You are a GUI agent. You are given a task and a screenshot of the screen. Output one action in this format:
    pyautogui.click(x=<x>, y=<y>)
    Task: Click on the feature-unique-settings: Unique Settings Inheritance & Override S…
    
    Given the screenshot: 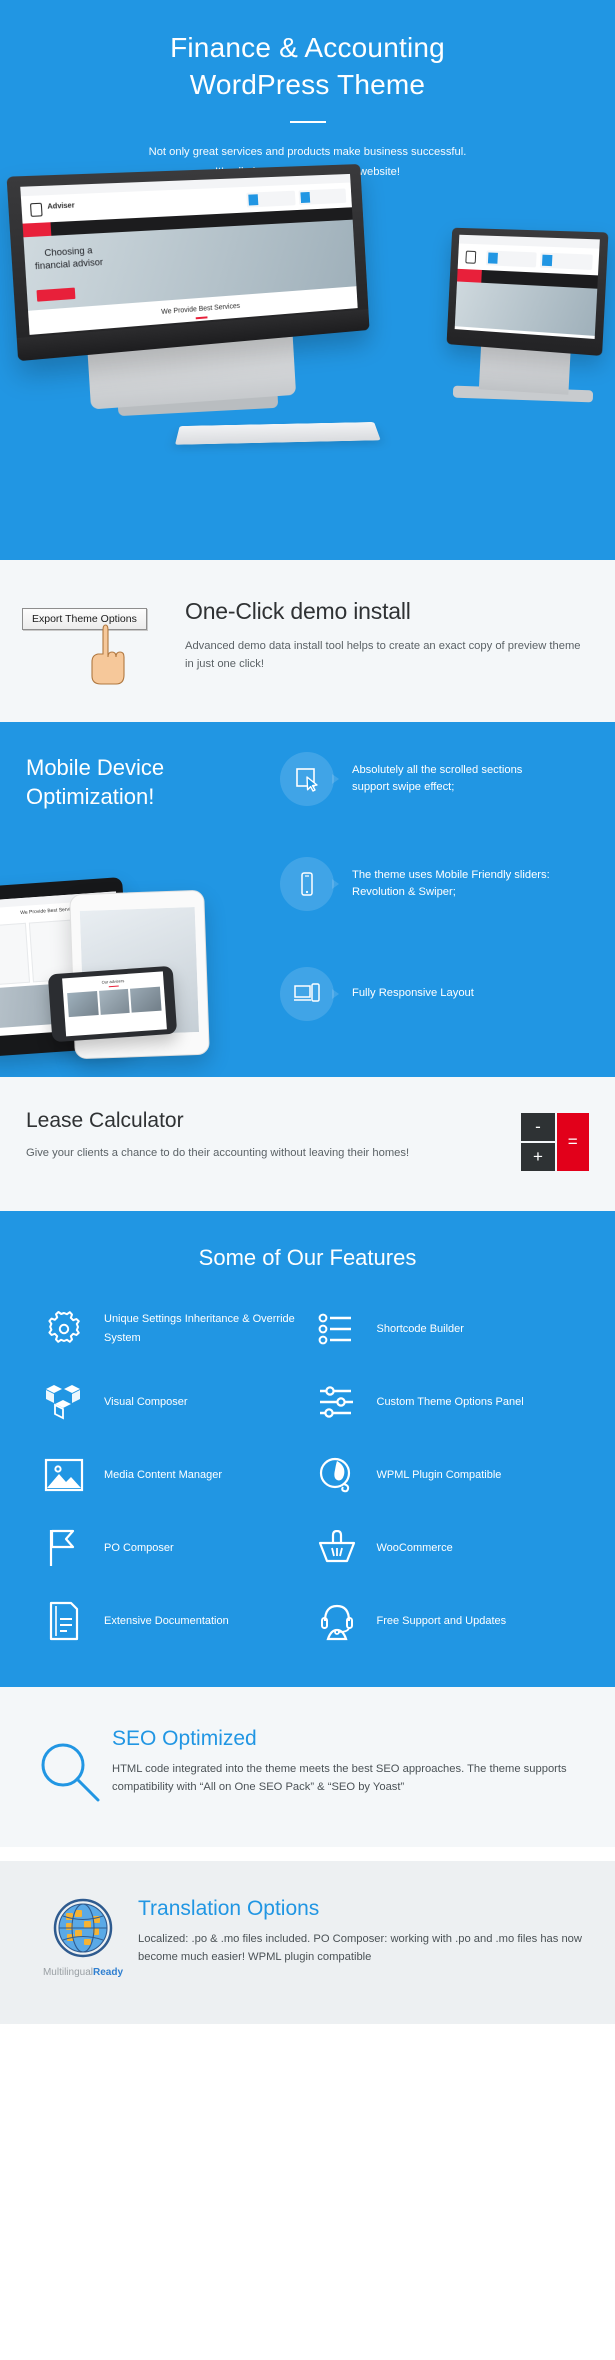 What is the action you would take?
    pyautogui.click(x=178, y=1329)
    